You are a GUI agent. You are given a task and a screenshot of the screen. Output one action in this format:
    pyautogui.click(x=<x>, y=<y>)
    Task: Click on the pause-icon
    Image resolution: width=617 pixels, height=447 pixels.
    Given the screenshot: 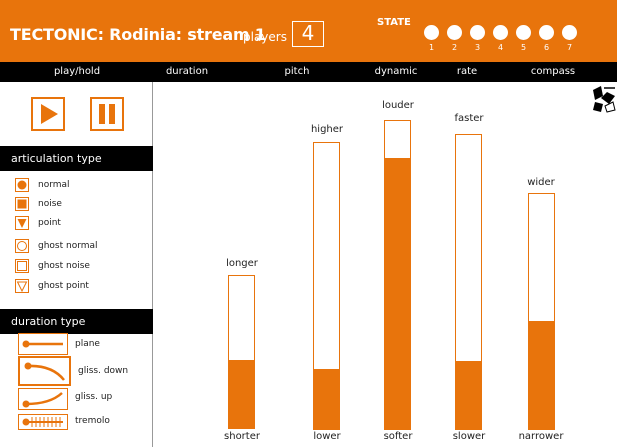 What is the action you would take?
    pyautogui.click(x=107, y=114)
    